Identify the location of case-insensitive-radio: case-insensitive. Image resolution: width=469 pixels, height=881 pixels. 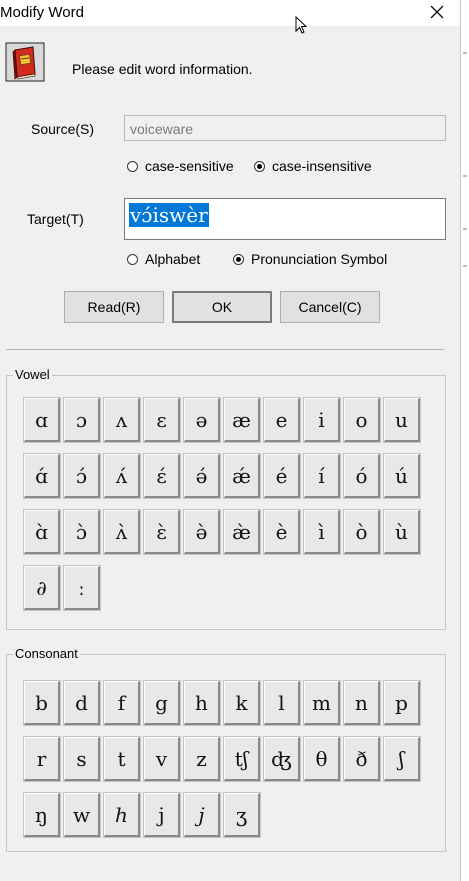
(313, 166).